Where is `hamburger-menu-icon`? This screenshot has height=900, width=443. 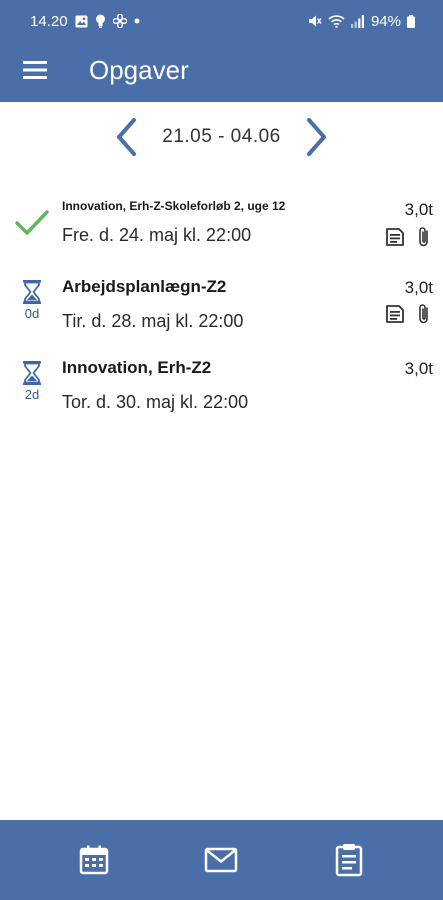
hamburger-menu-icon is located at coordinates (35, 70).